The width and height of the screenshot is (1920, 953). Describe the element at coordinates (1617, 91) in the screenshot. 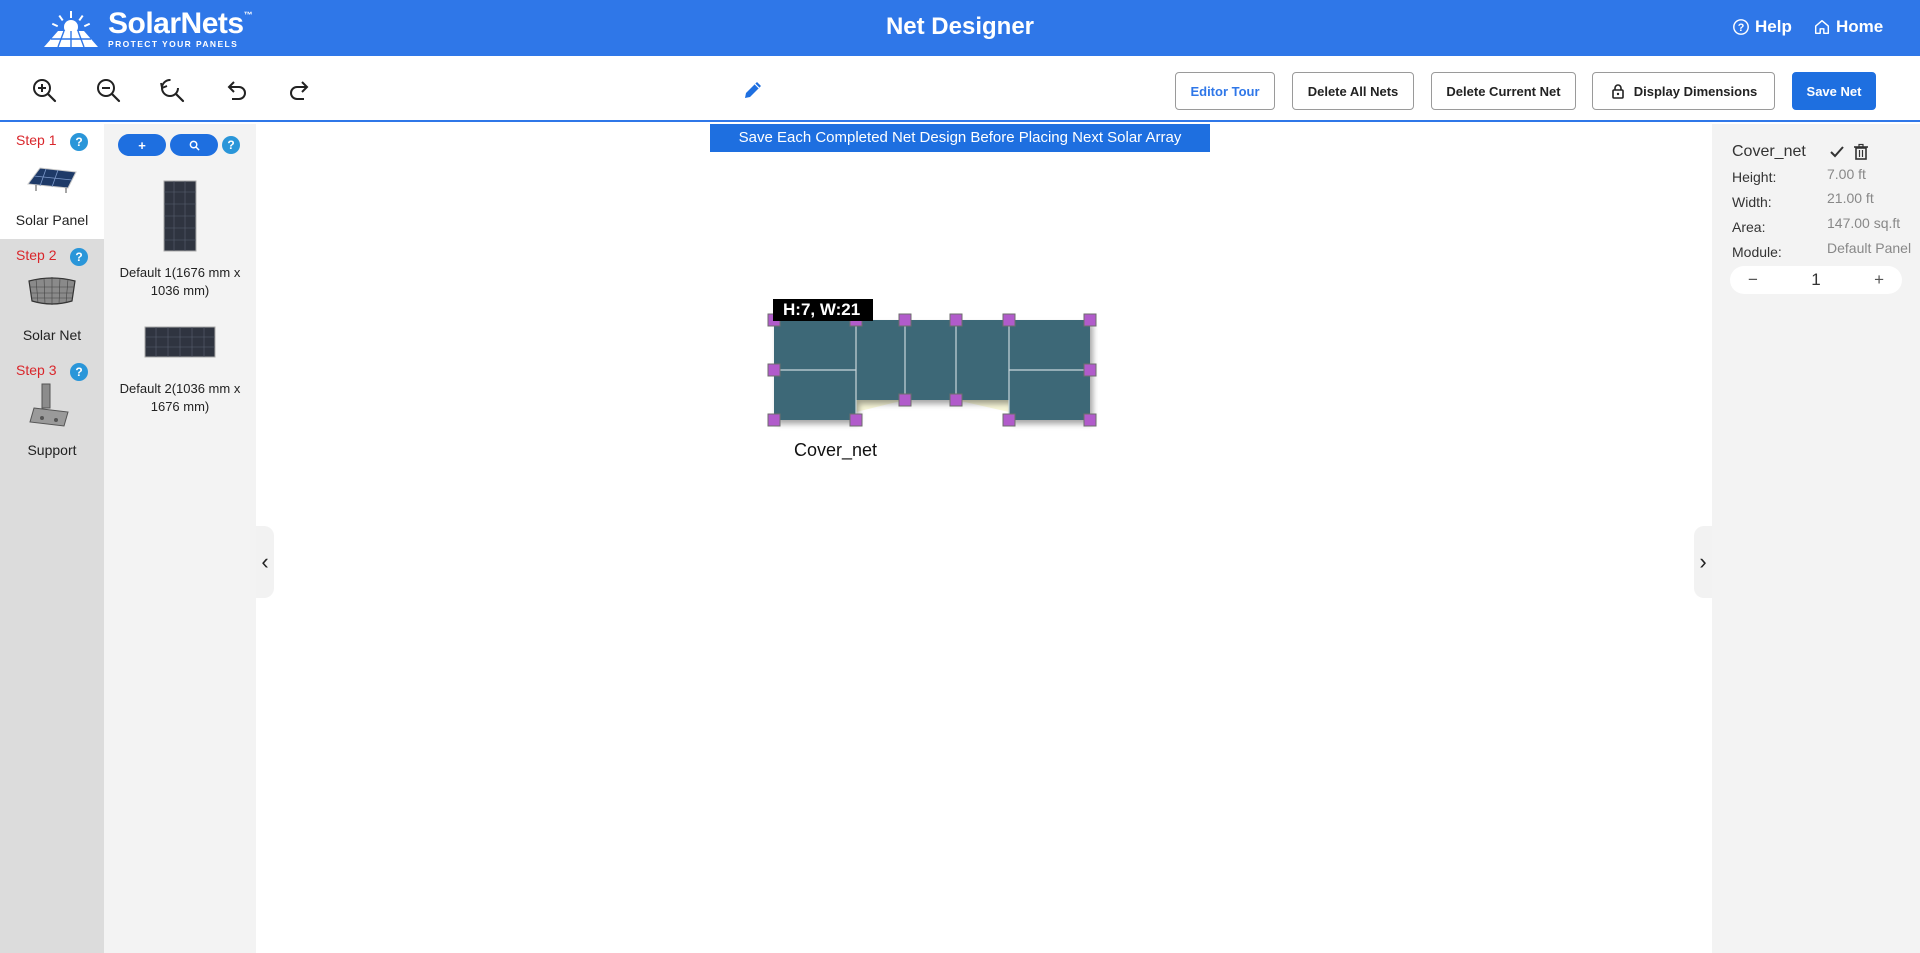

I see `lock-icon` at that location.